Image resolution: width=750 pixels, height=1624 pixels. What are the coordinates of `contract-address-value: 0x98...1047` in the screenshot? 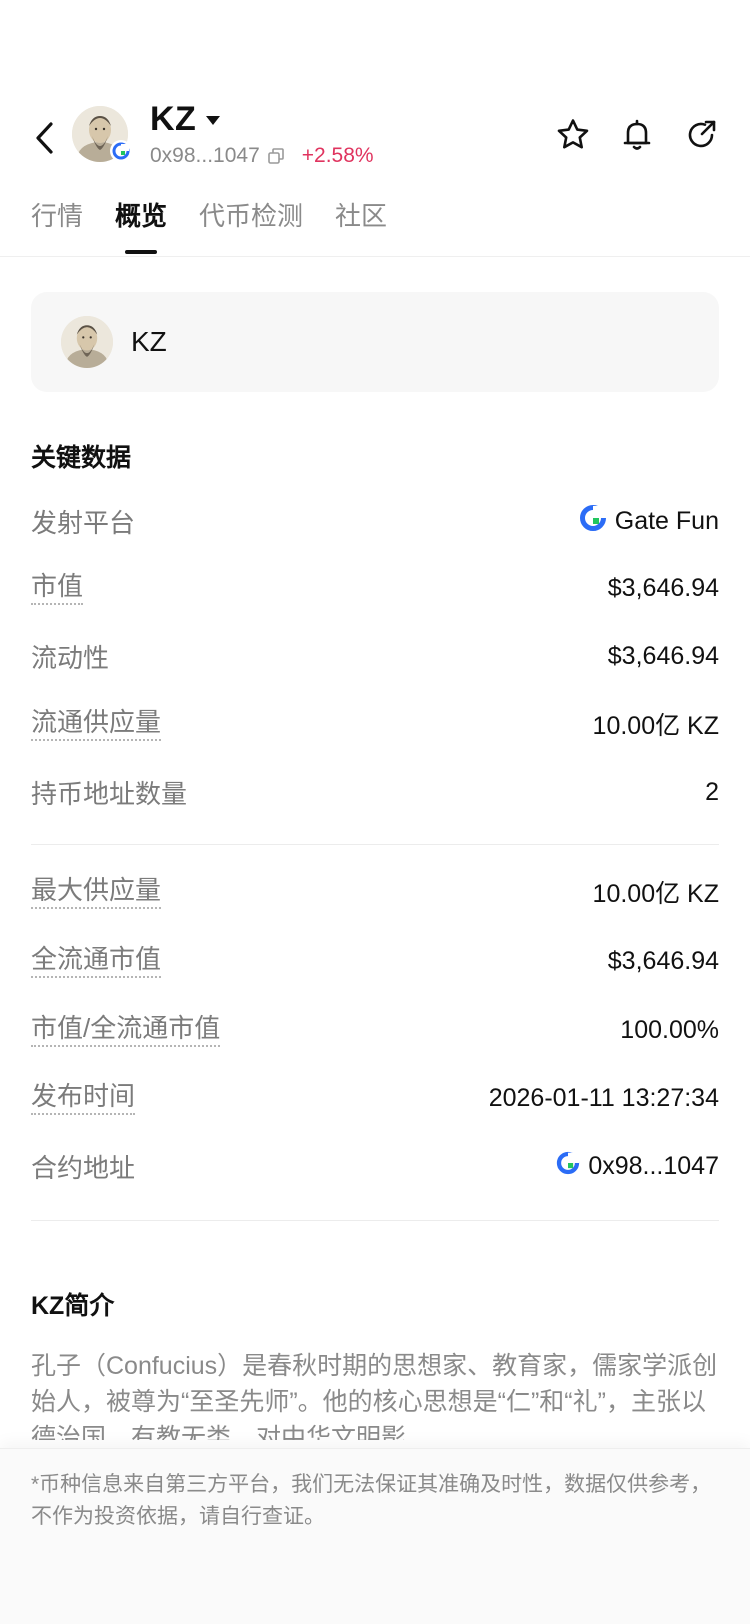 It's located at (637, 1166).